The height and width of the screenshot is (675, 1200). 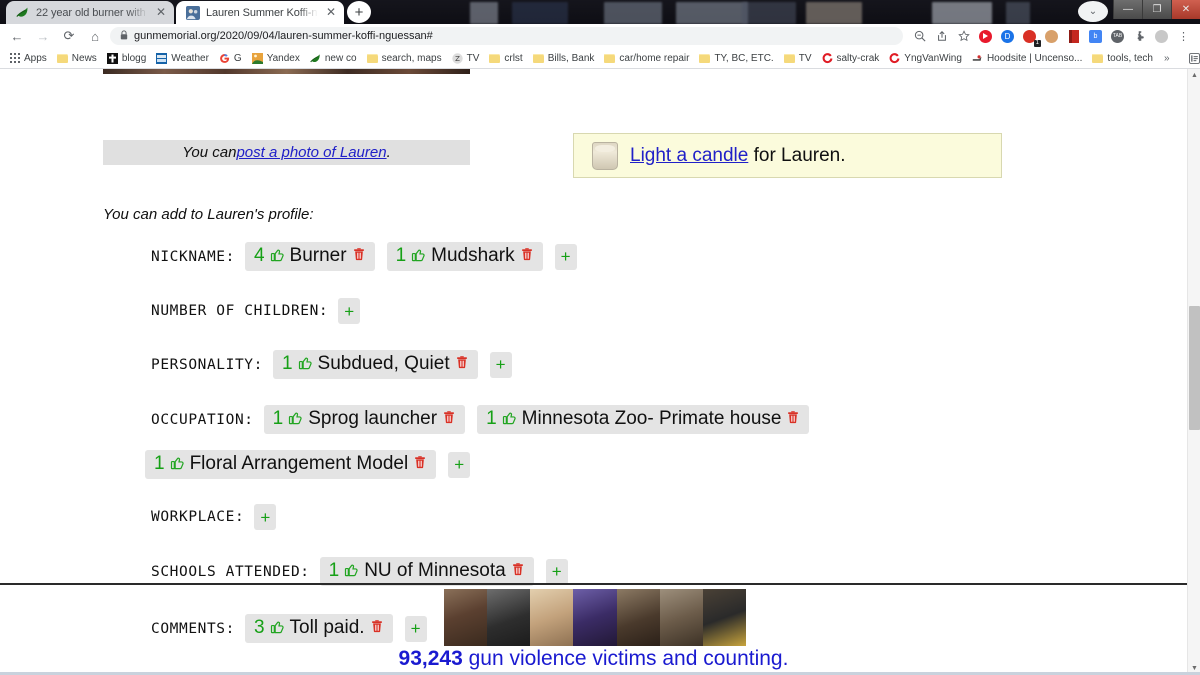 I want to click on add-comment-button: +, so click(x=415, y=628).